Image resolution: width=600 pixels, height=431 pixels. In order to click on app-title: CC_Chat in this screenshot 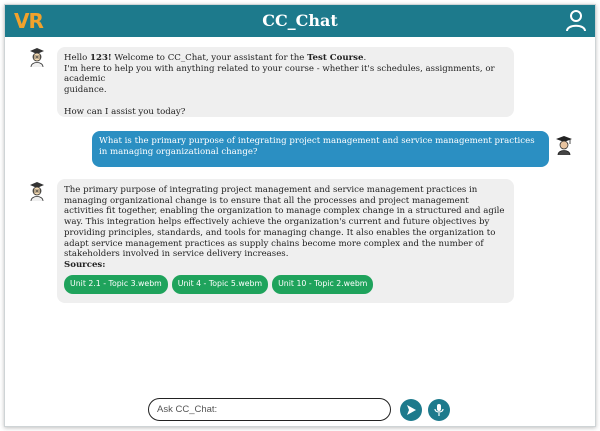, I will do `click(300, 20)`.